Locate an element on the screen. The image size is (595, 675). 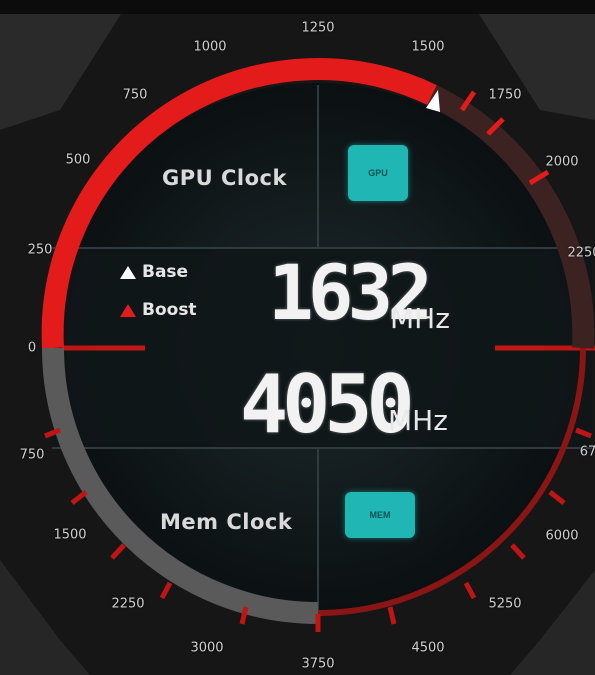
mem-chip-icon: MEM is located at coordinates (380, 515).